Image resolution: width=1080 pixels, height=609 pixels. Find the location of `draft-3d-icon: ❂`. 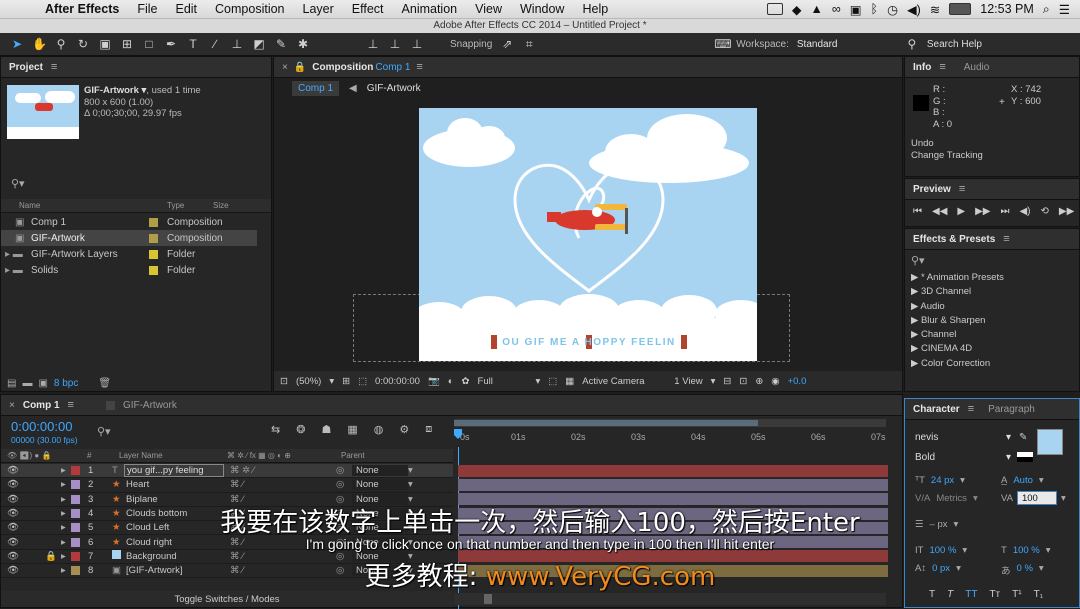

draft-3d-icon: ❂ is located at coordinates (300, 429).